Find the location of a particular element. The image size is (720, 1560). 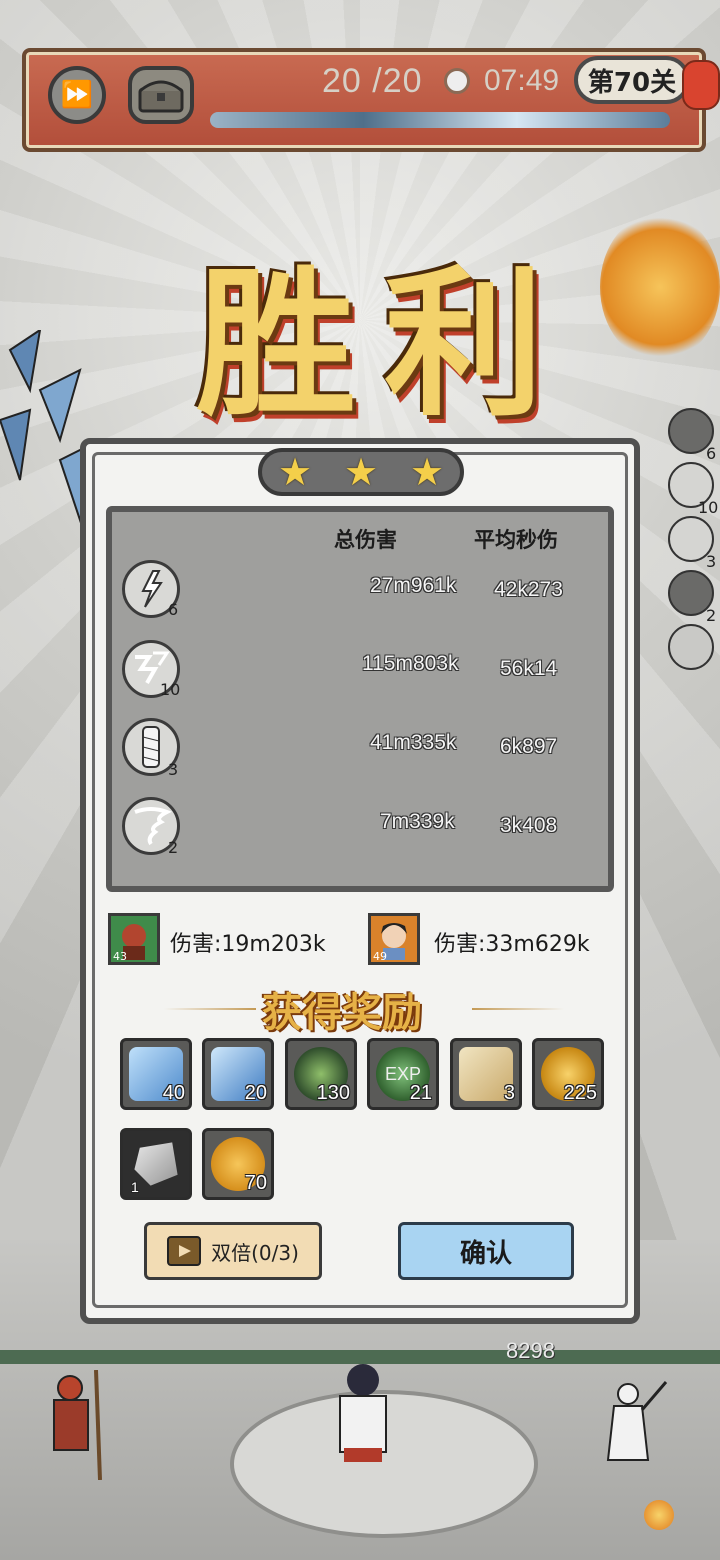

avg-dps-value: 42k273 is located at coordinates (528, 589).